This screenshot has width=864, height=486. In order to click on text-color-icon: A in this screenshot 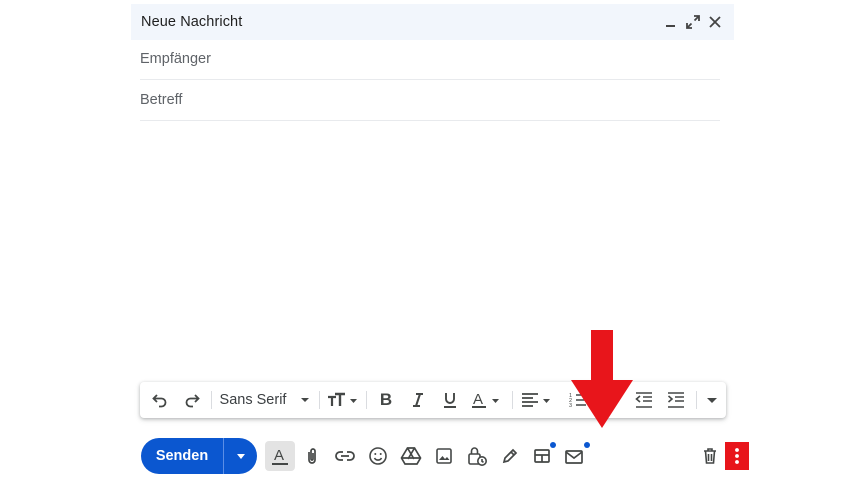, I will do `click(488, 400)`.